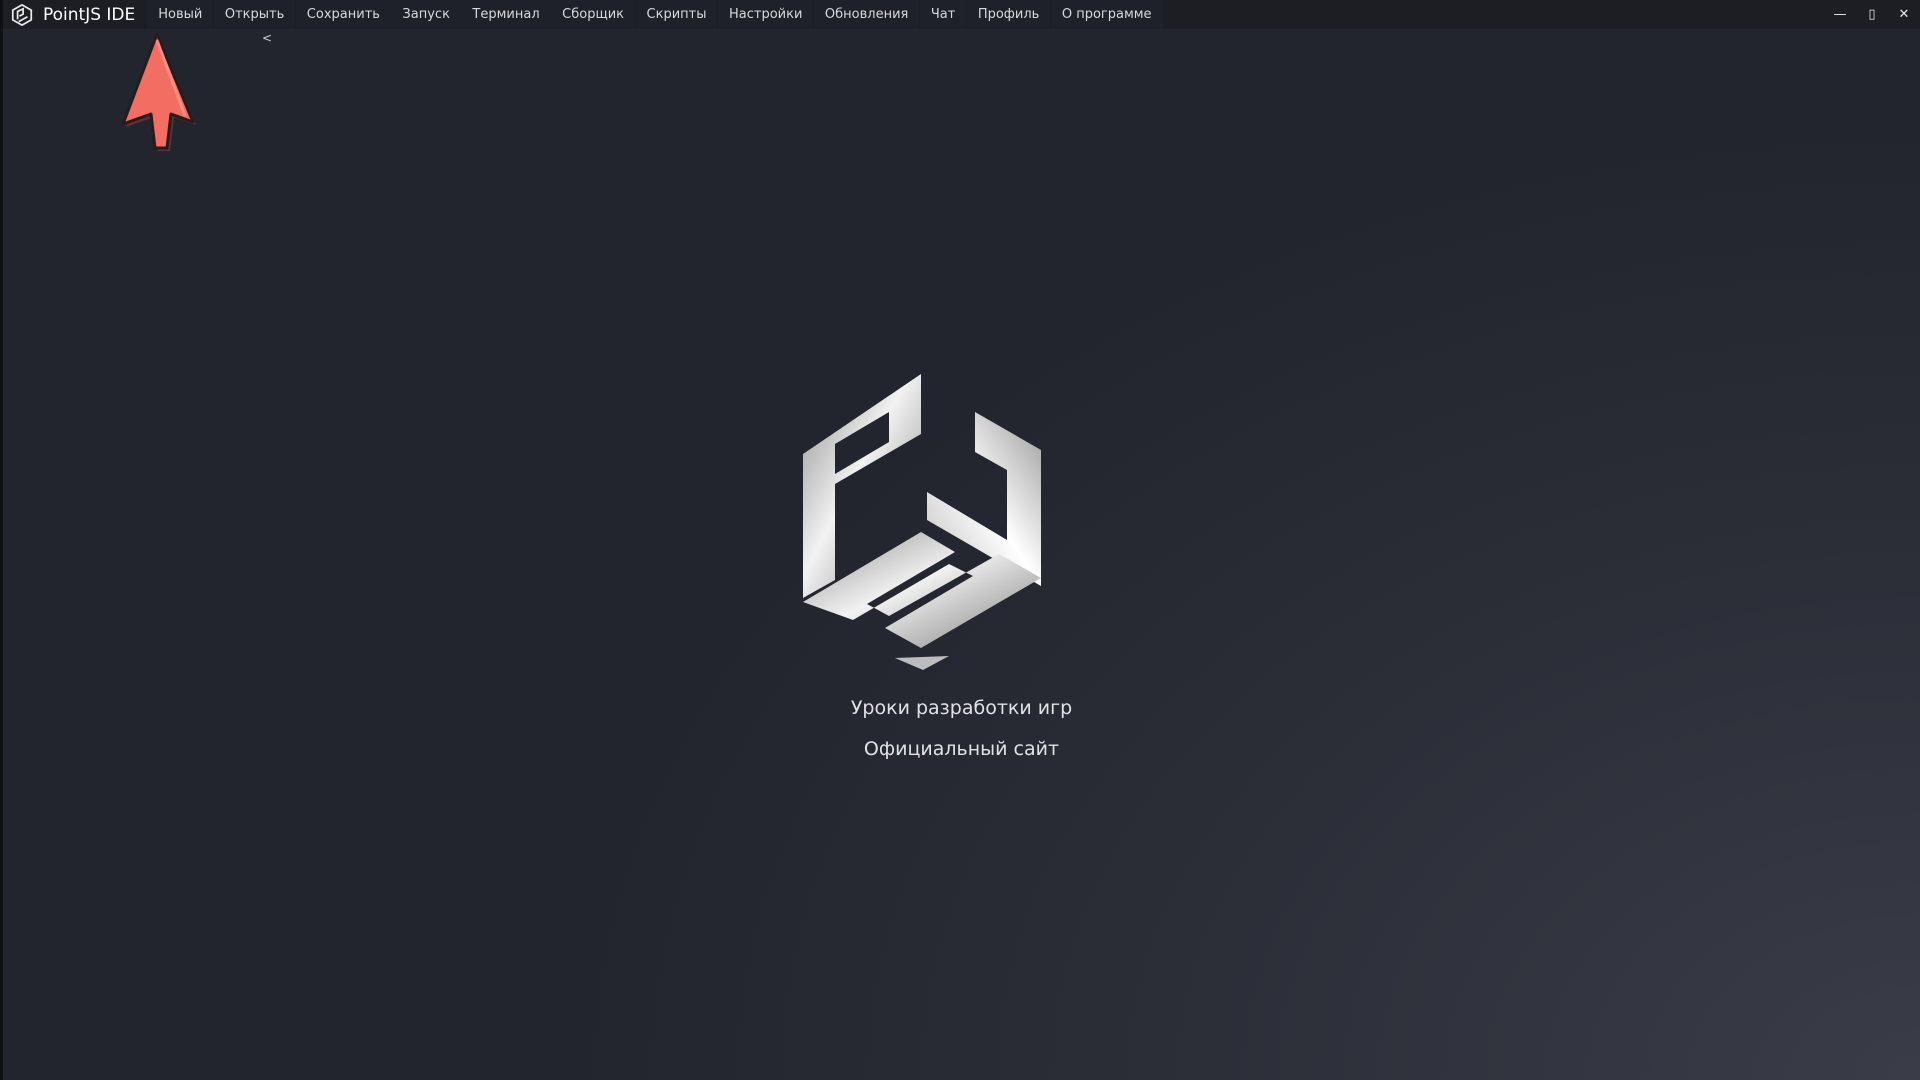 The width and height of the screenshot is (1920, 1080). Describe the element at coordinates (593, 14) in the screenshot. I see `menu-builder: Сборщик` at that location.